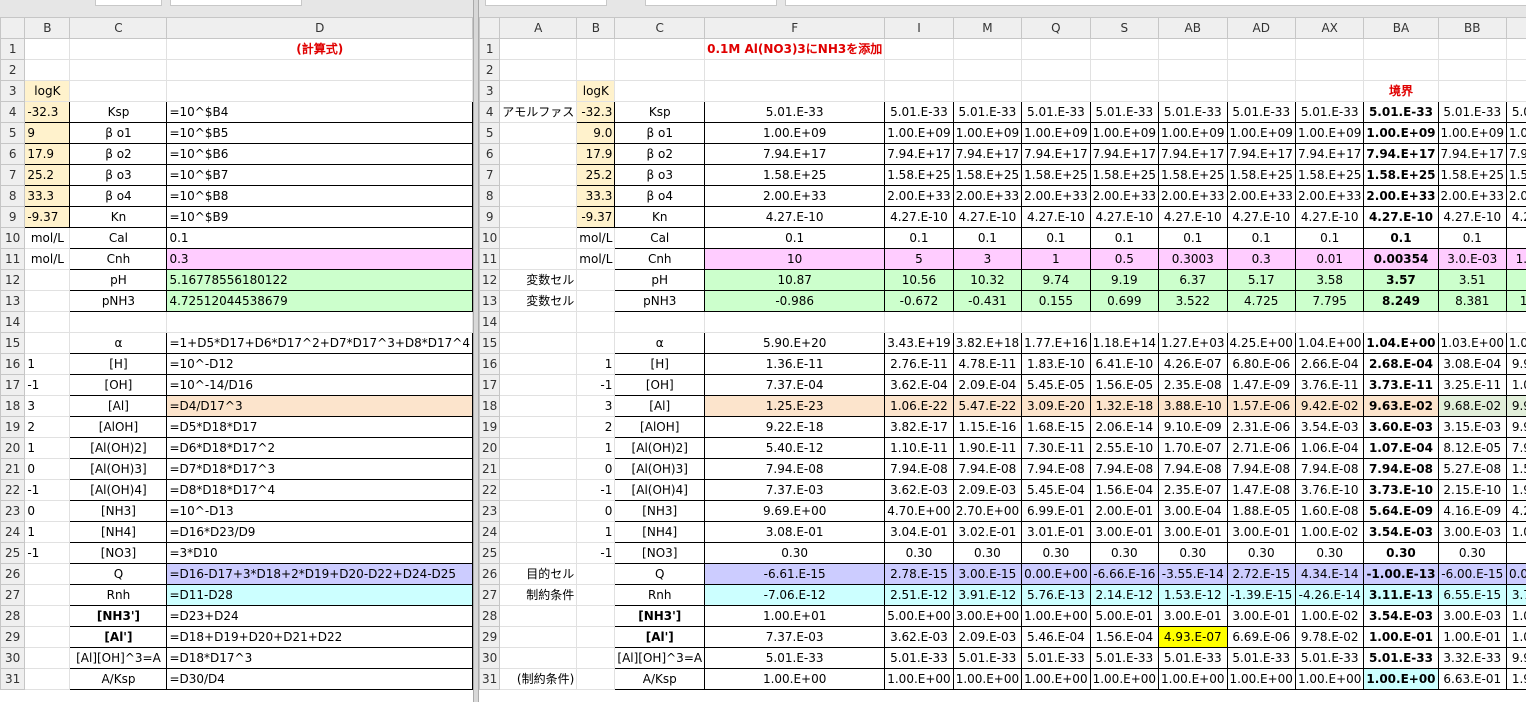 The height and width of the screenshot is (702, 1526). I want to click on cell-A19, so click(538, 427).